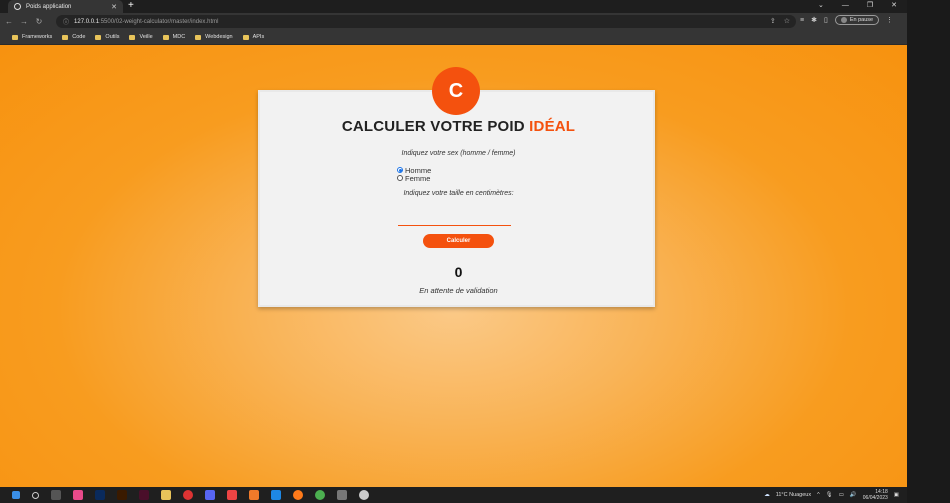 The image size is (950, 503). Describe the element at coordinates (114, 7) in the screenshot. I see `tab-close-icon: ✕` at that location.